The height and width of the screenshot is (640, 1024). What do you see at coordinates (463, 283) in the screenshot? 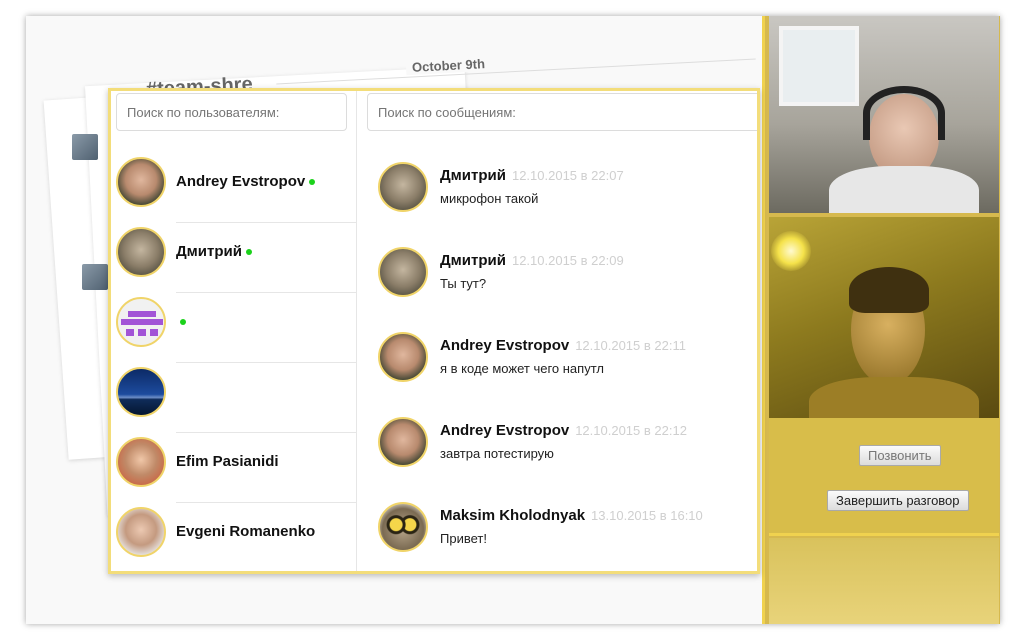
I see `message-text: Ты тут?` at bounding box center [463, 283].